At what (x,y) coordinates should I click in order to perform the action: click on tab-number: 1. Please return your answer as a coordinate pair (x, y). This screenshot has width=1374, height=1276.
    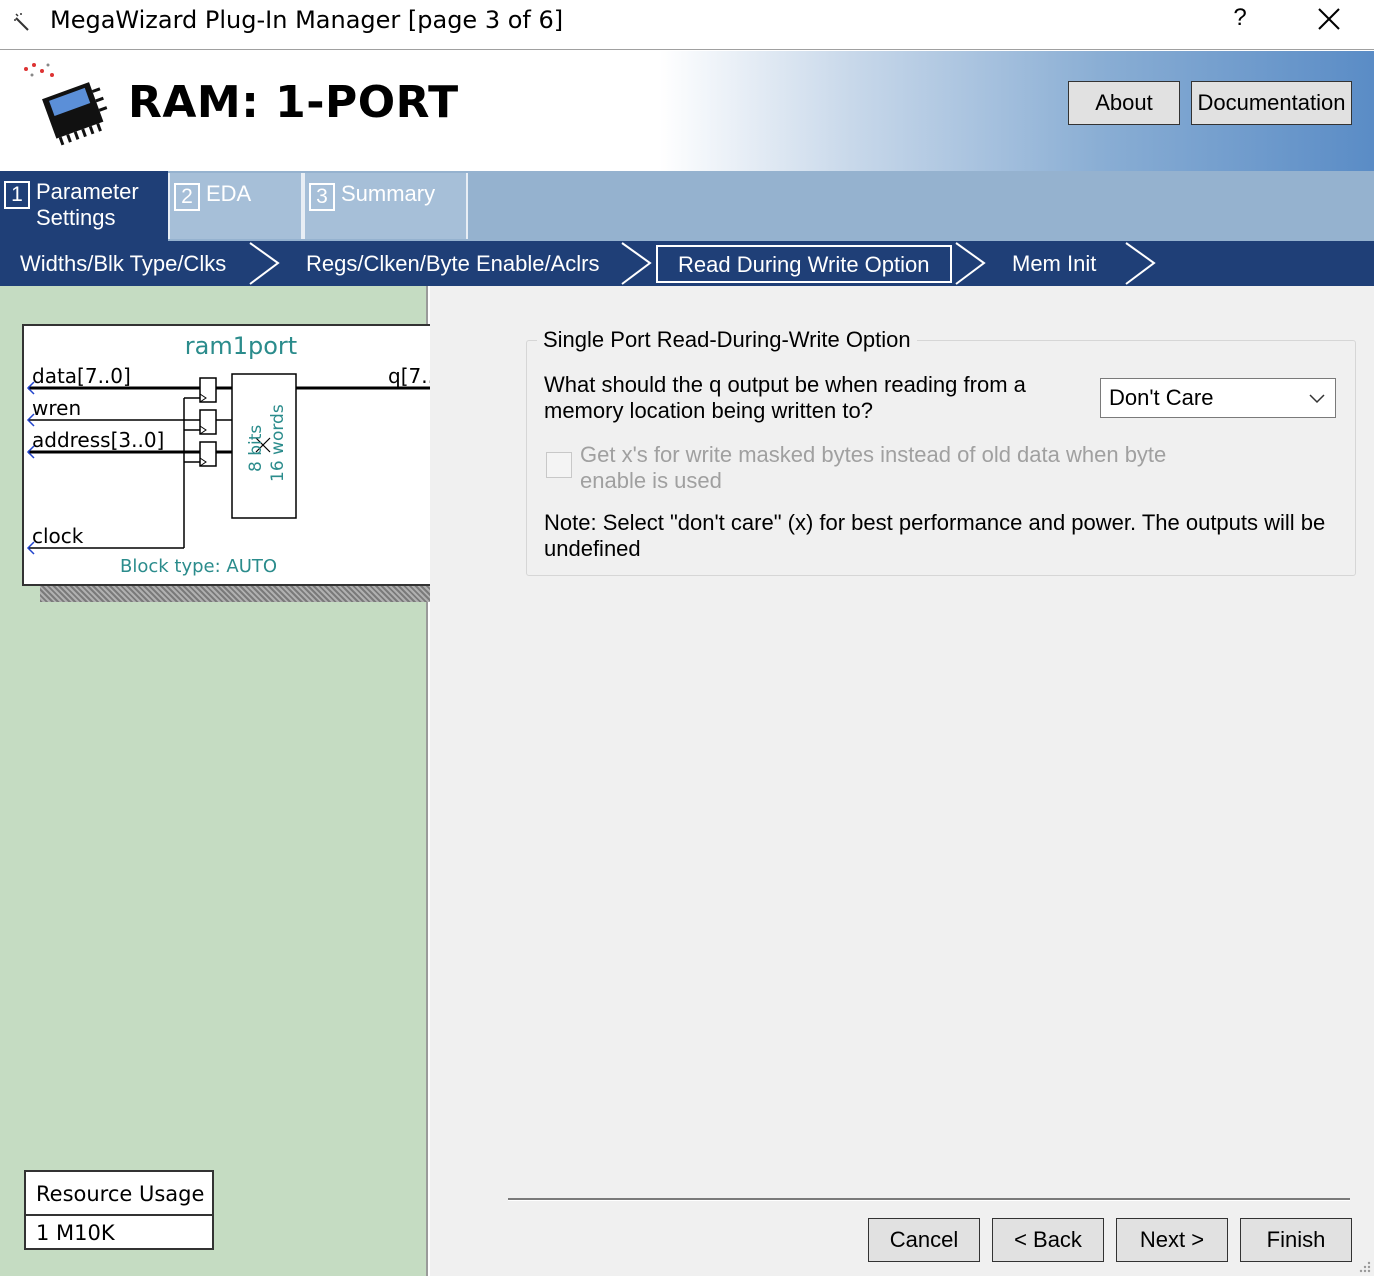
    Looking at the image, I should click on (17, 195).